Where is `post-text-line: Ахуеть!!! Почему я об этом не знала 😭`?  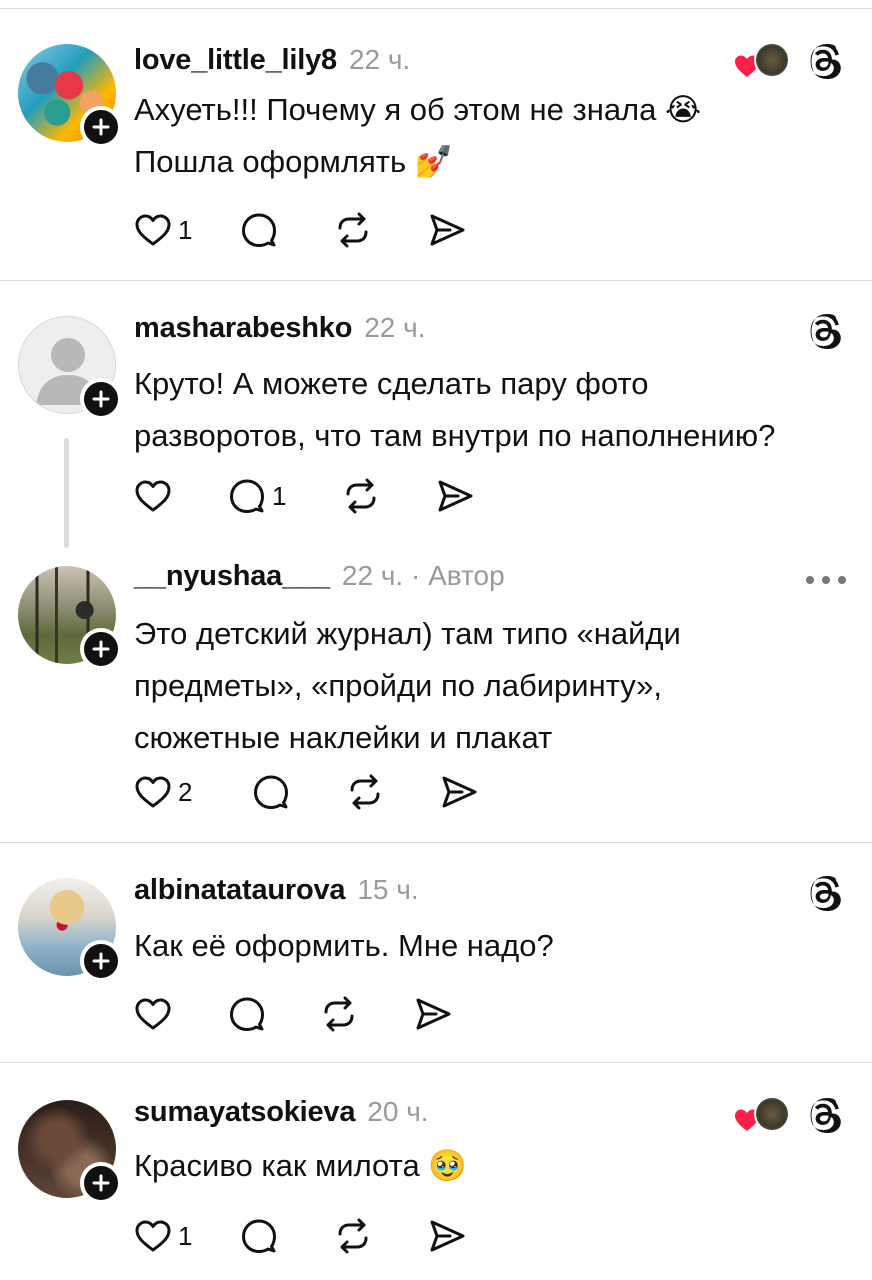
post-text-line: Ахуеть!!! Почему я об этом не знала 😭 is located at coordinates (418, 109).